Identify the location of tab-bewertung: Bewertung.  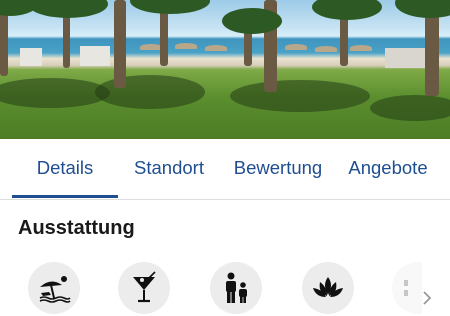
(278, 169).